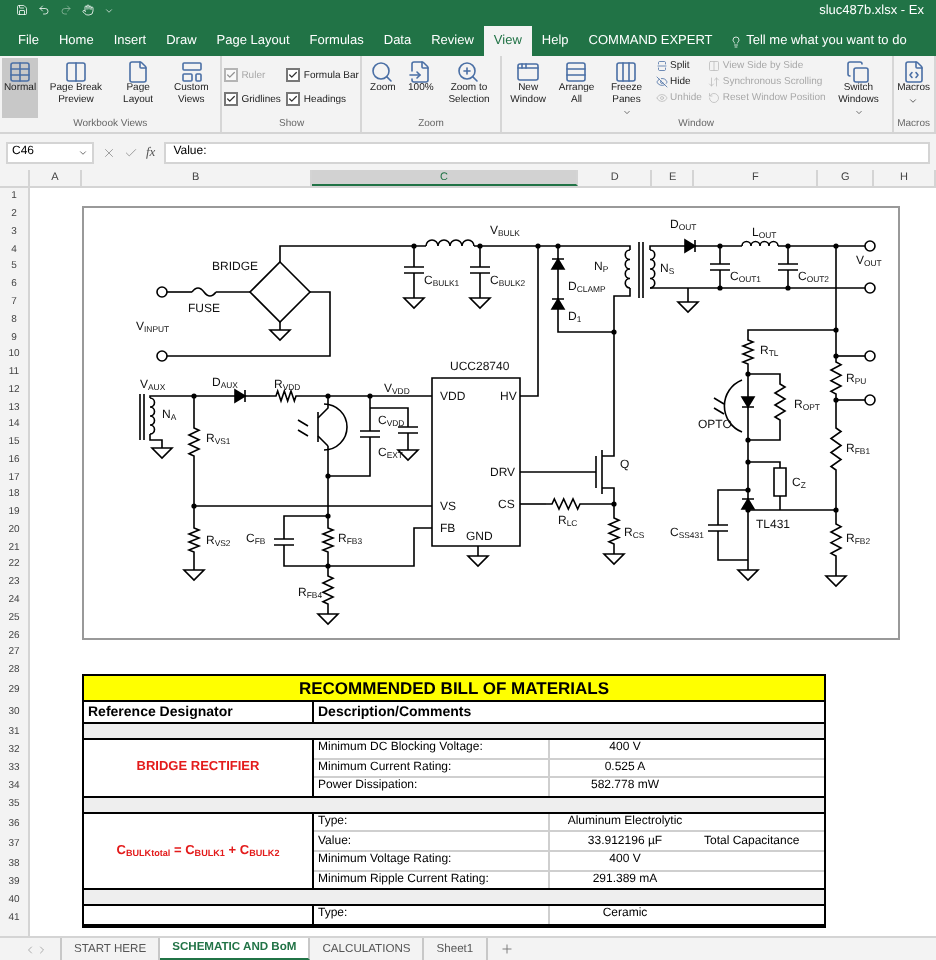  Describe the element at coordinates (109, 10) in the screenshot. I see `customize-icon` at that location.